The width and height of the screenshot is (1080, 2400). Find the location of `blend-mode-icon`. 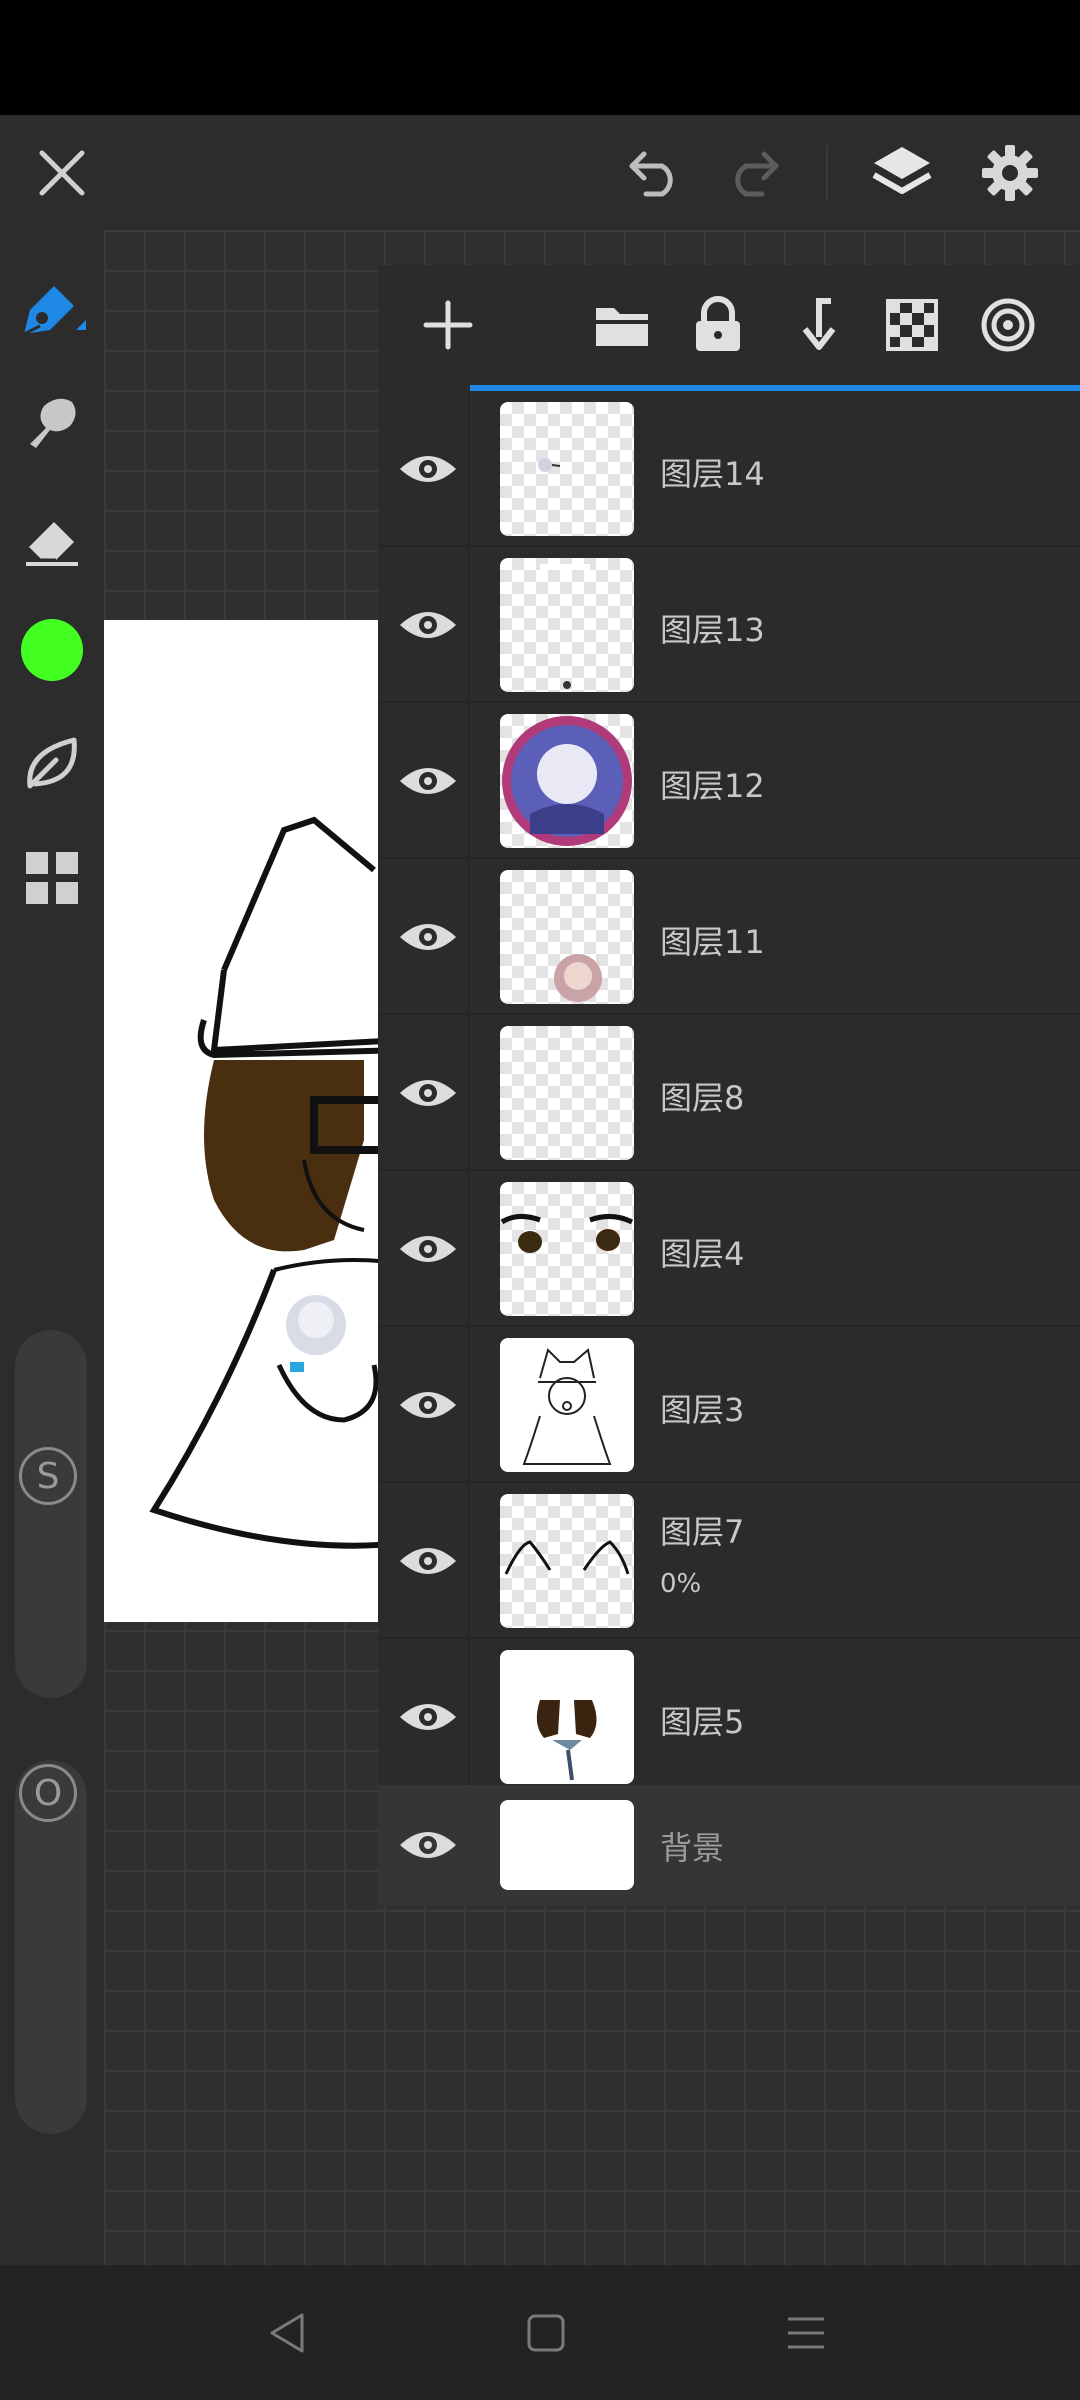

blend-mode-icon is located at coordinates (1008, 325).